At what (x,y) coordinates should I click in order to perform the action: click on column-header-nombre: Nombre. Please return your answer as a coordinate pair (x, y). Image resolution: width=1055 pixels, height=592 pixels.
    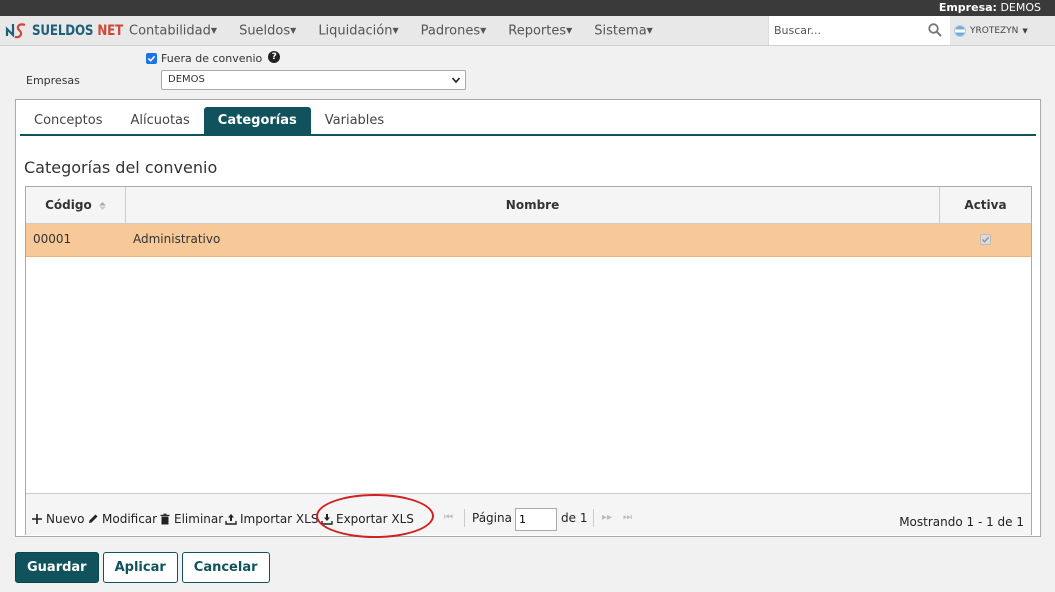
    Looking at the image, I should click on (533, 205).